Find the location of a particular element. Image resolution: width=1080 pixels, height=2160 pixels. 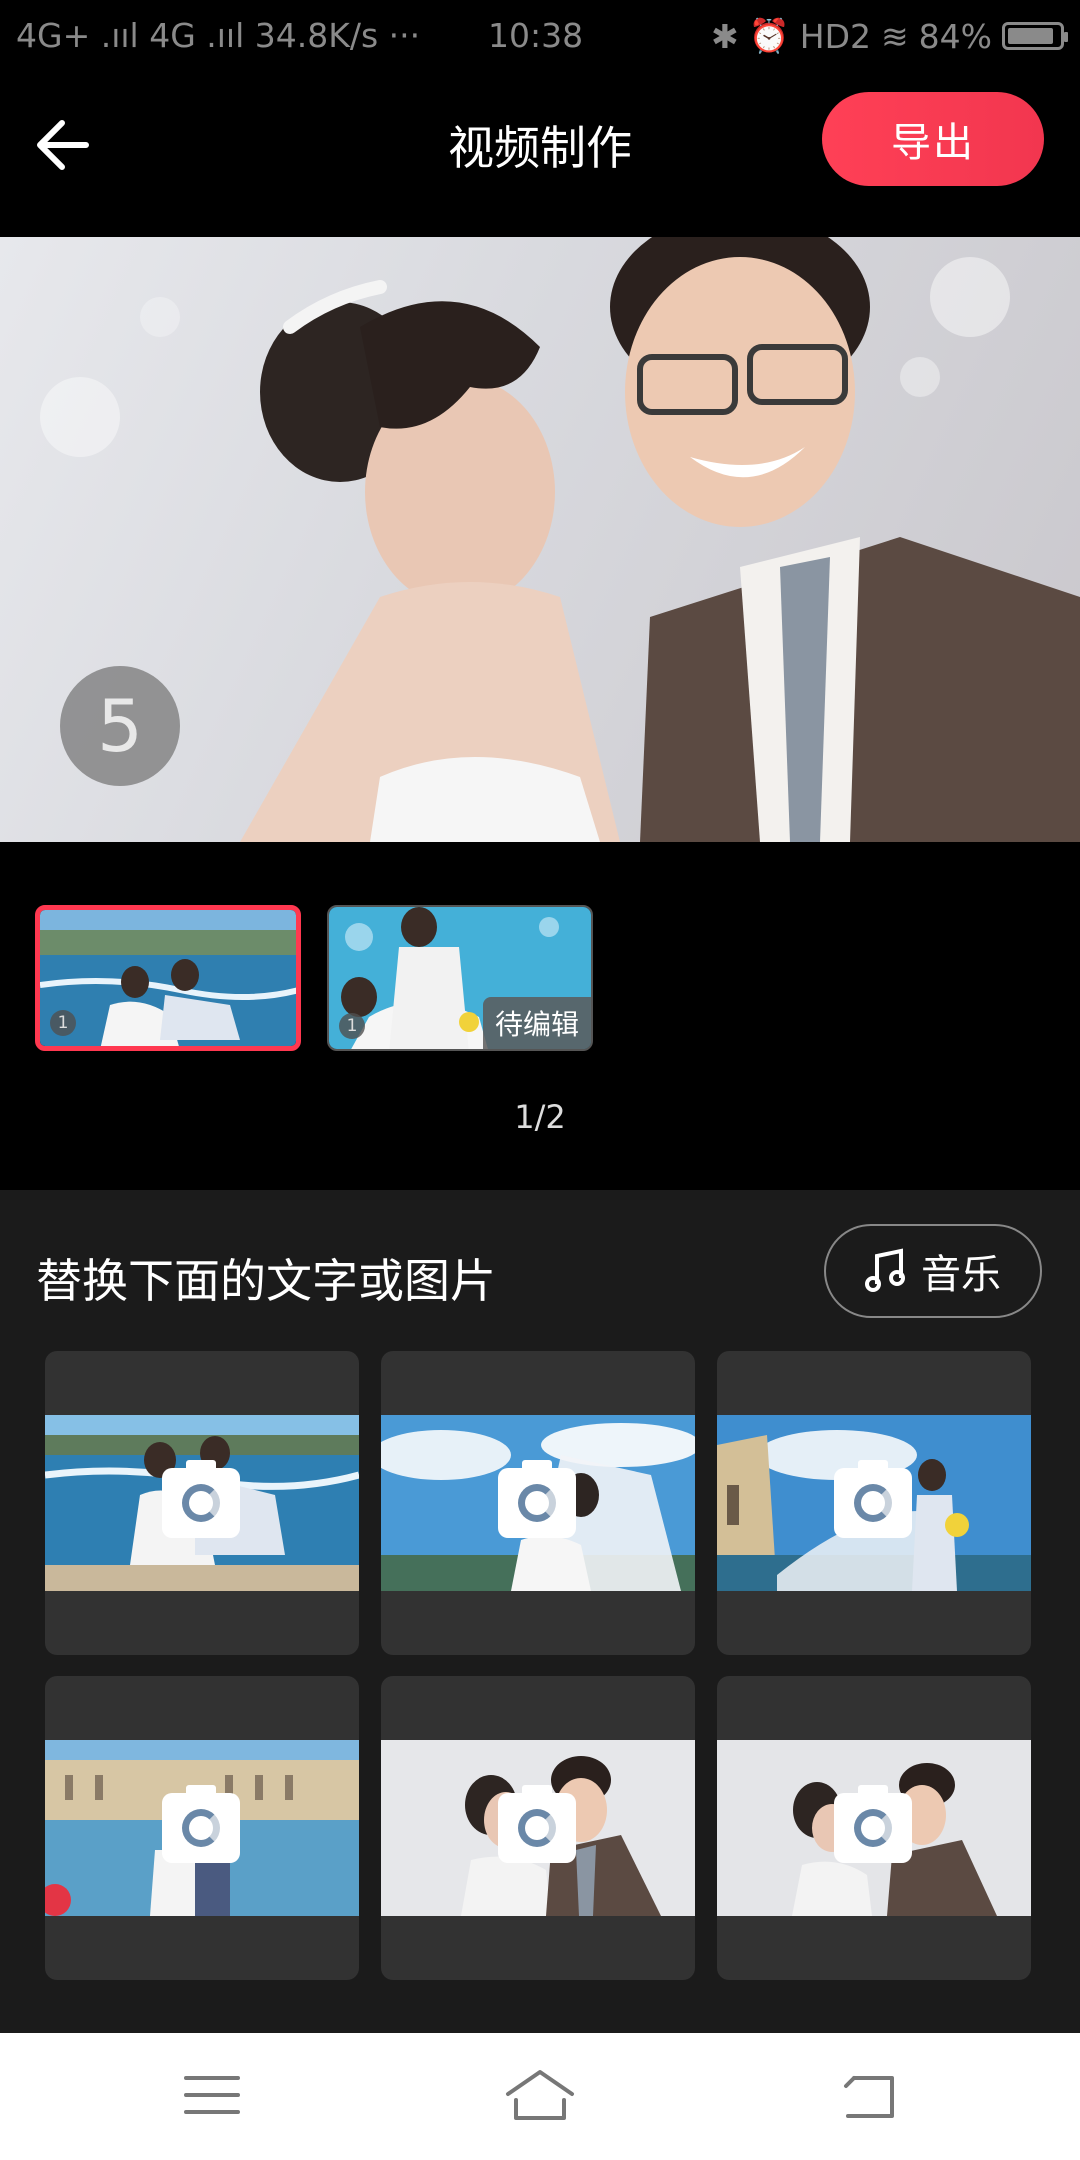

export-button: 导出 is located at coordinates (933, 139).